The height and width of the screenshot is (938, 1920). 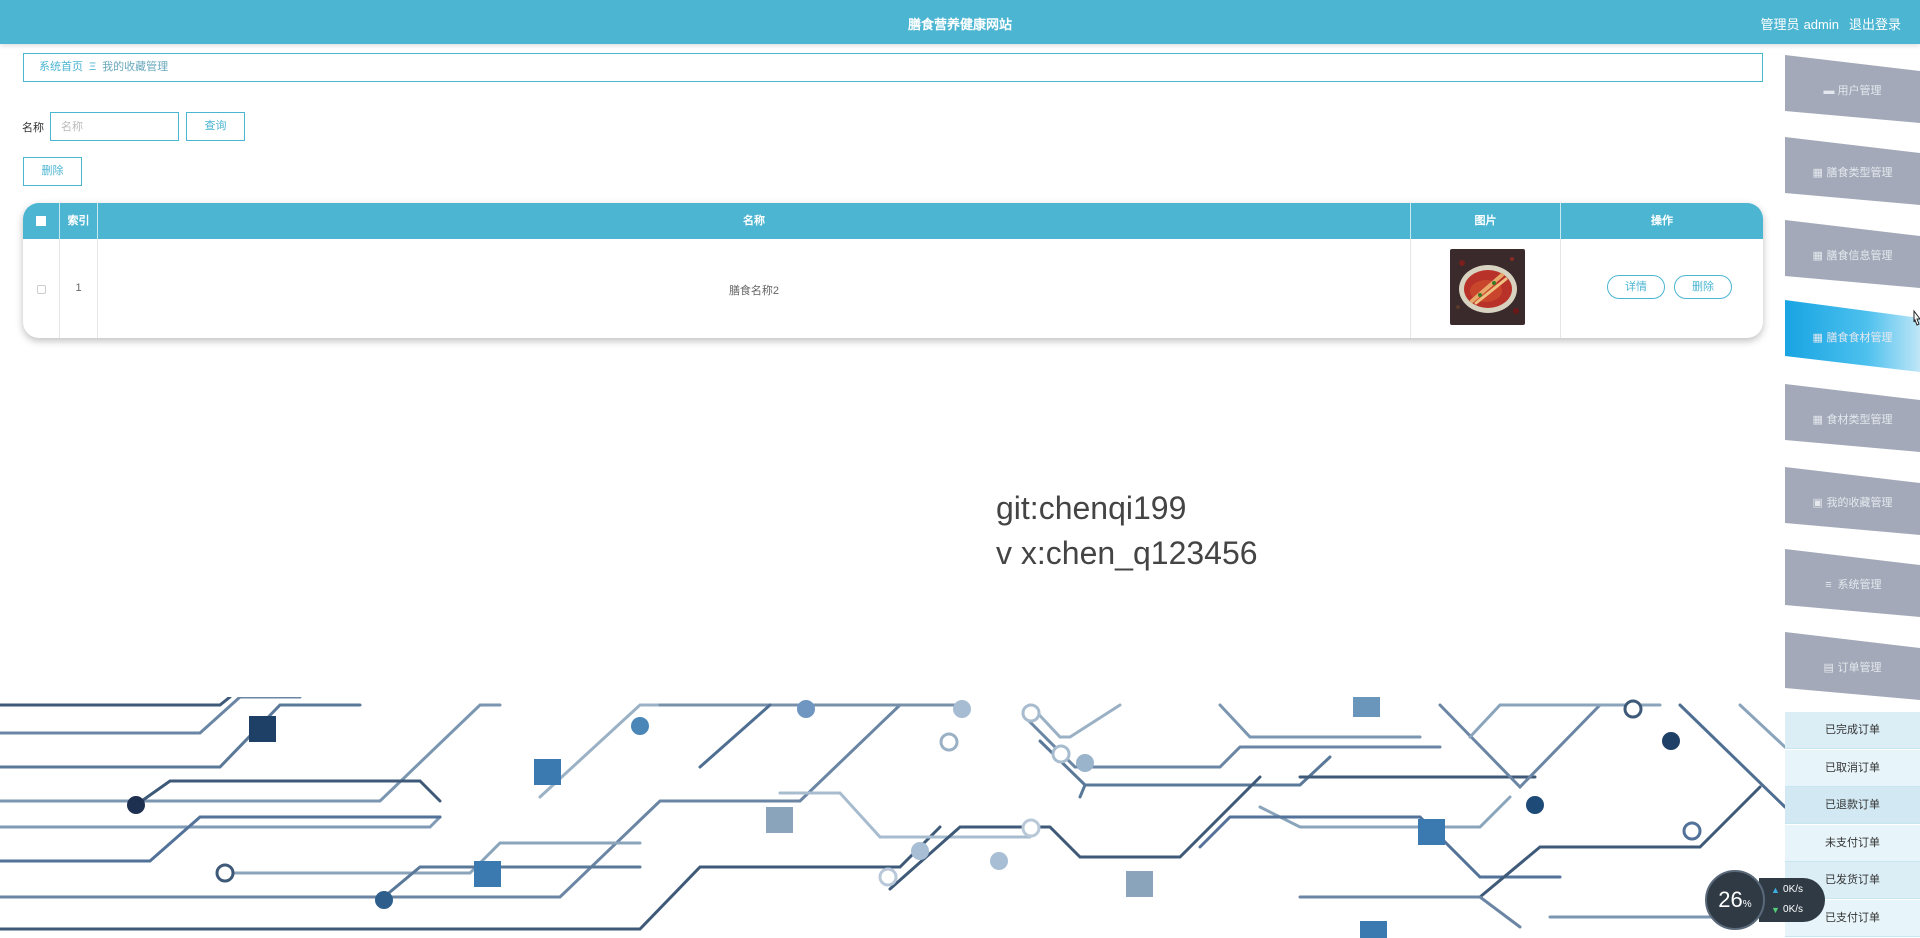 I want to click on search-input, so click(x=114, y=126).